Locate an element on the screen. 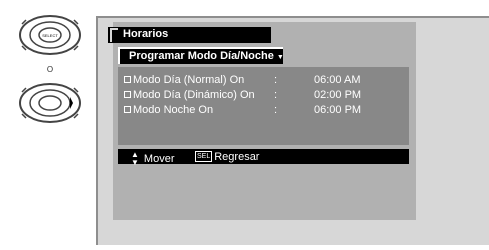 The width and height of the screenshot is (489, 250). up-down-arrow-icon: ▲ ▼ is located at coordinates (135, 158).